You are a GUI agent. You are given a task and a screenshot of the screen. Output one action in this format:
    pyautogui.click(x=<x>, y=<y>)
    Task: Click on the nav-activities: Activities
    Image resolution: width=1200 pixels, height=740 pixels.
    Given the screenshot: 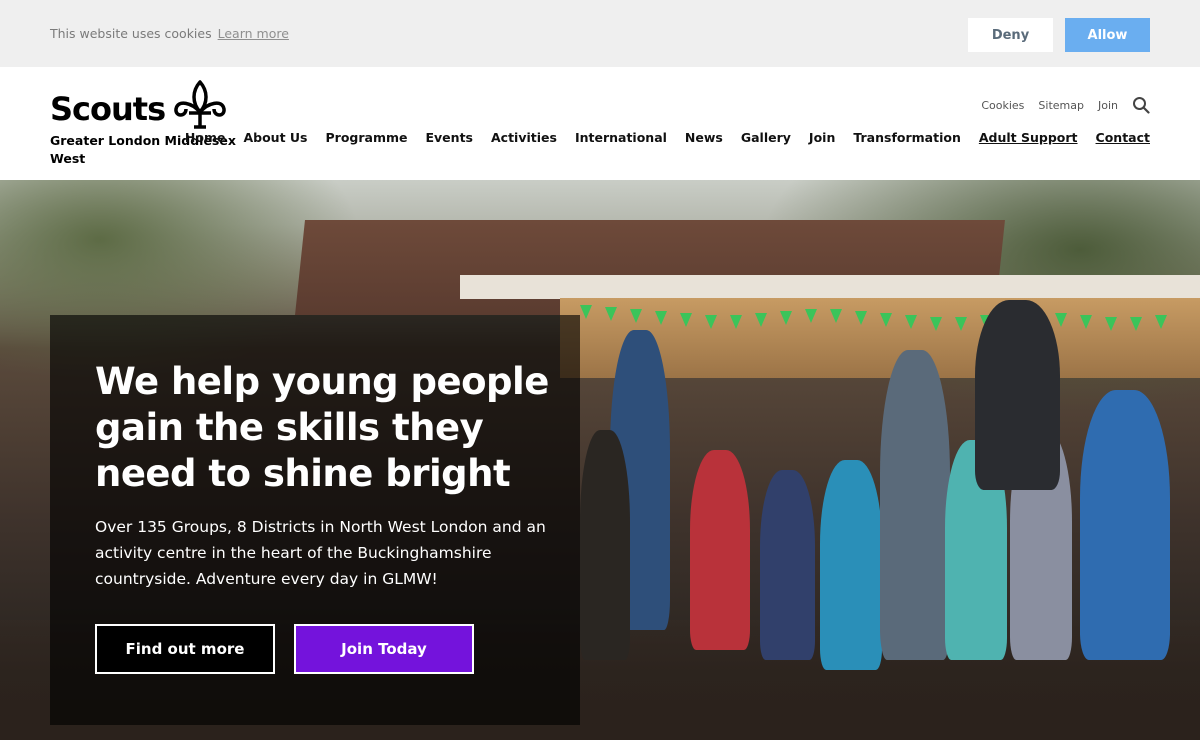 What is the action you would take?
    pyautogui.click(x=524, y=137)
    